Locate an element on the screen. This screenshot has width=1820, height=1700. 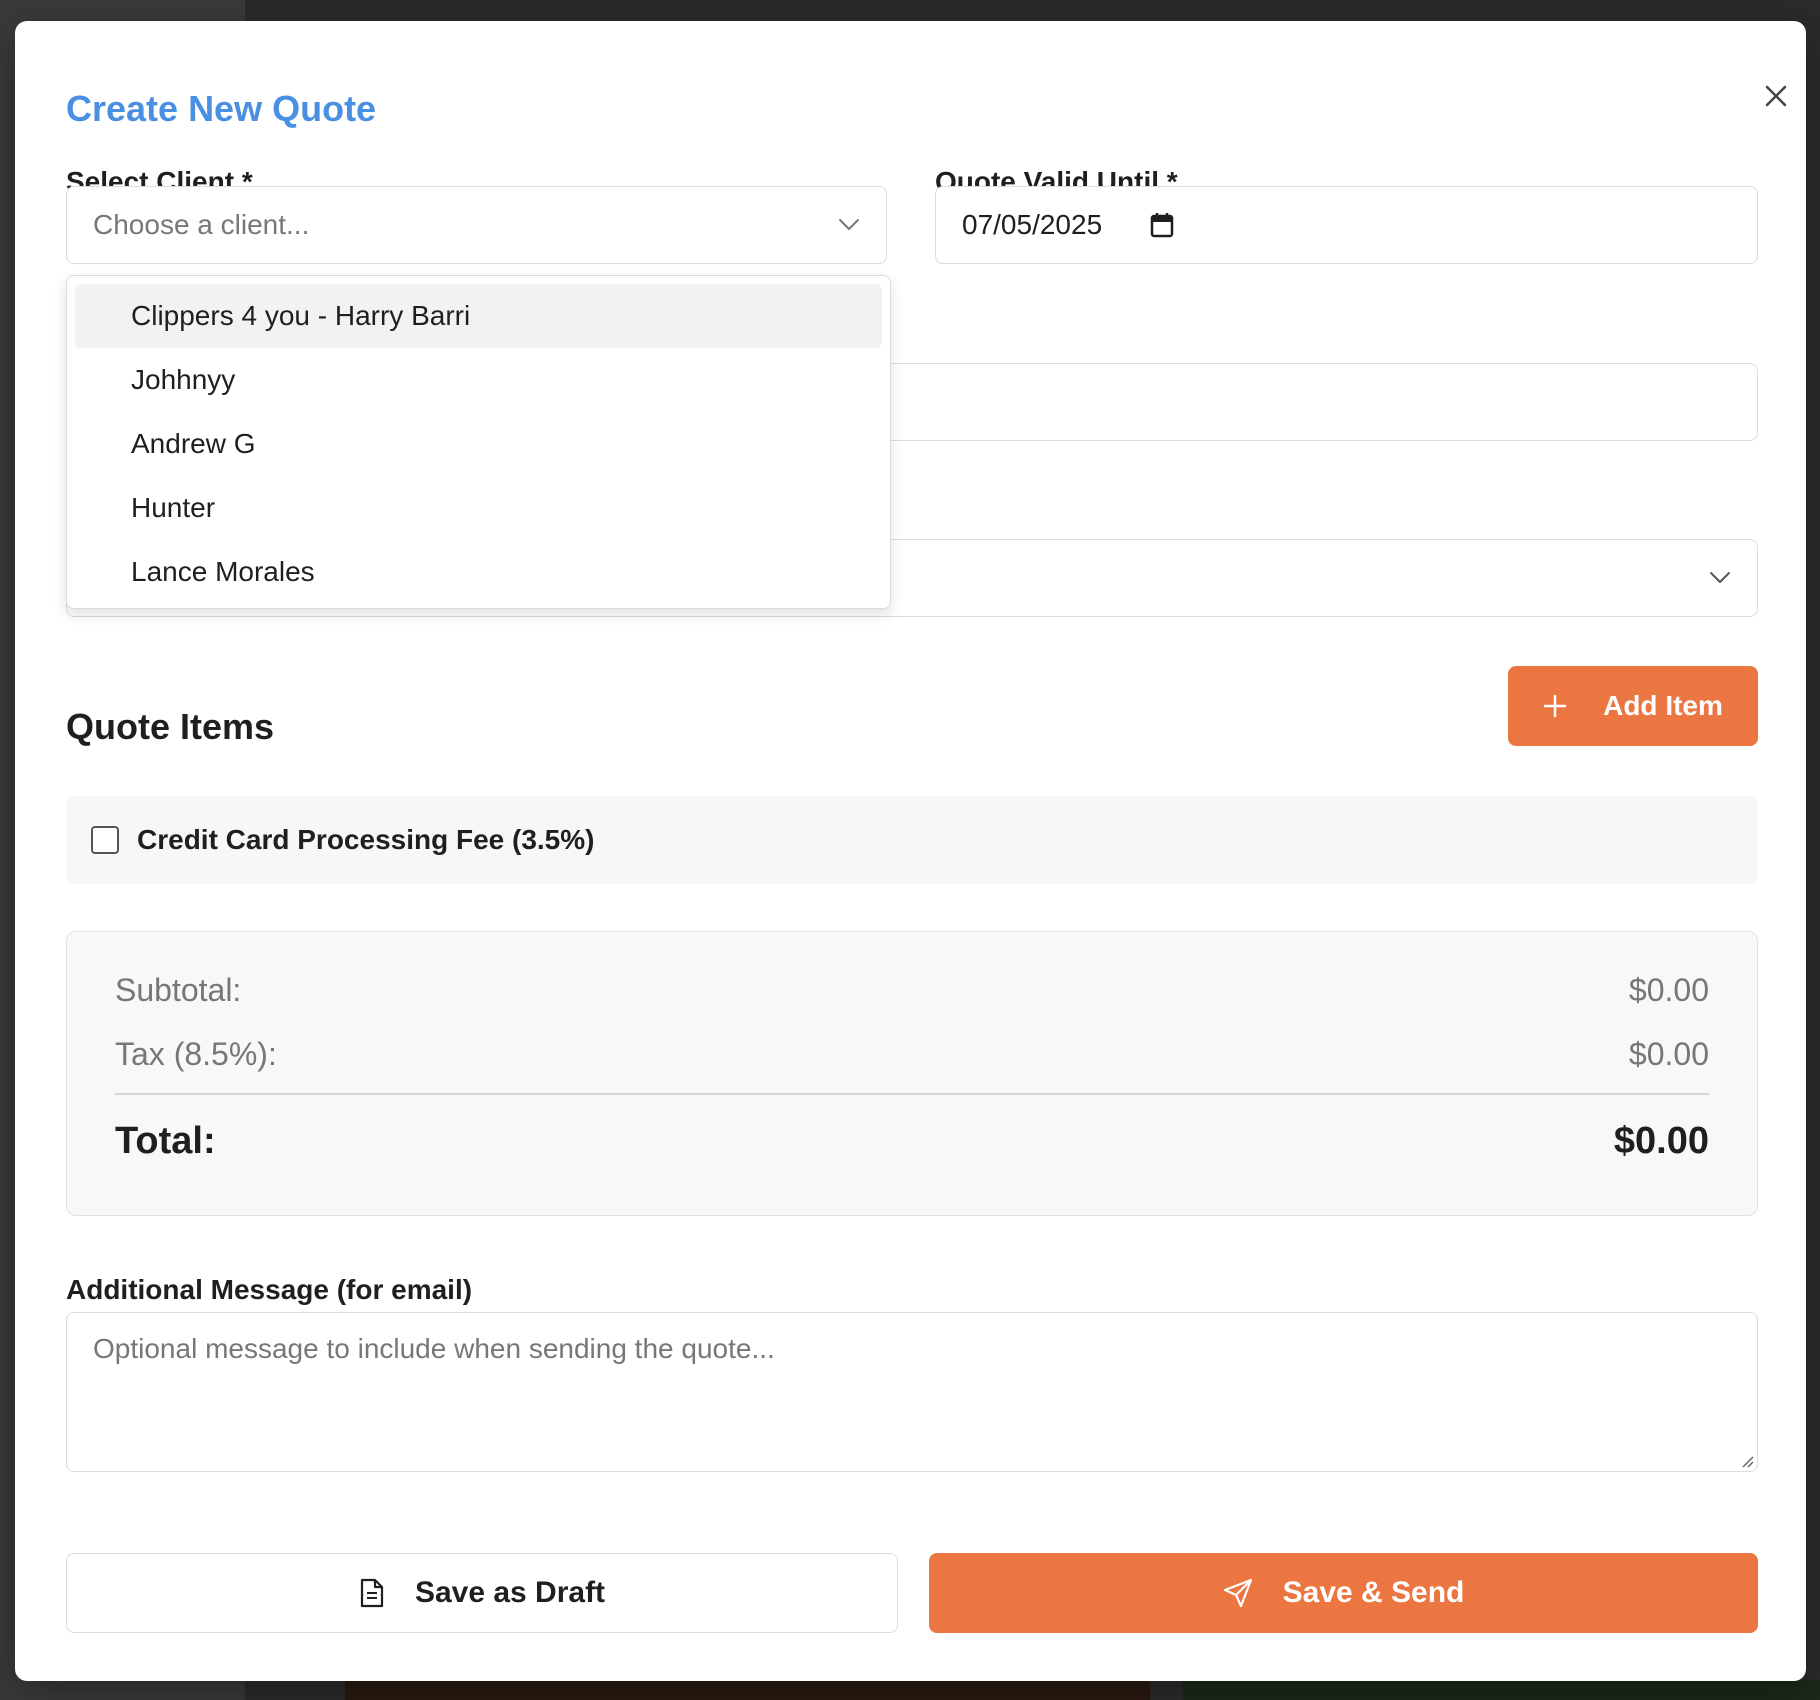
client-option: Hunter is located at coordinates (478, 508).